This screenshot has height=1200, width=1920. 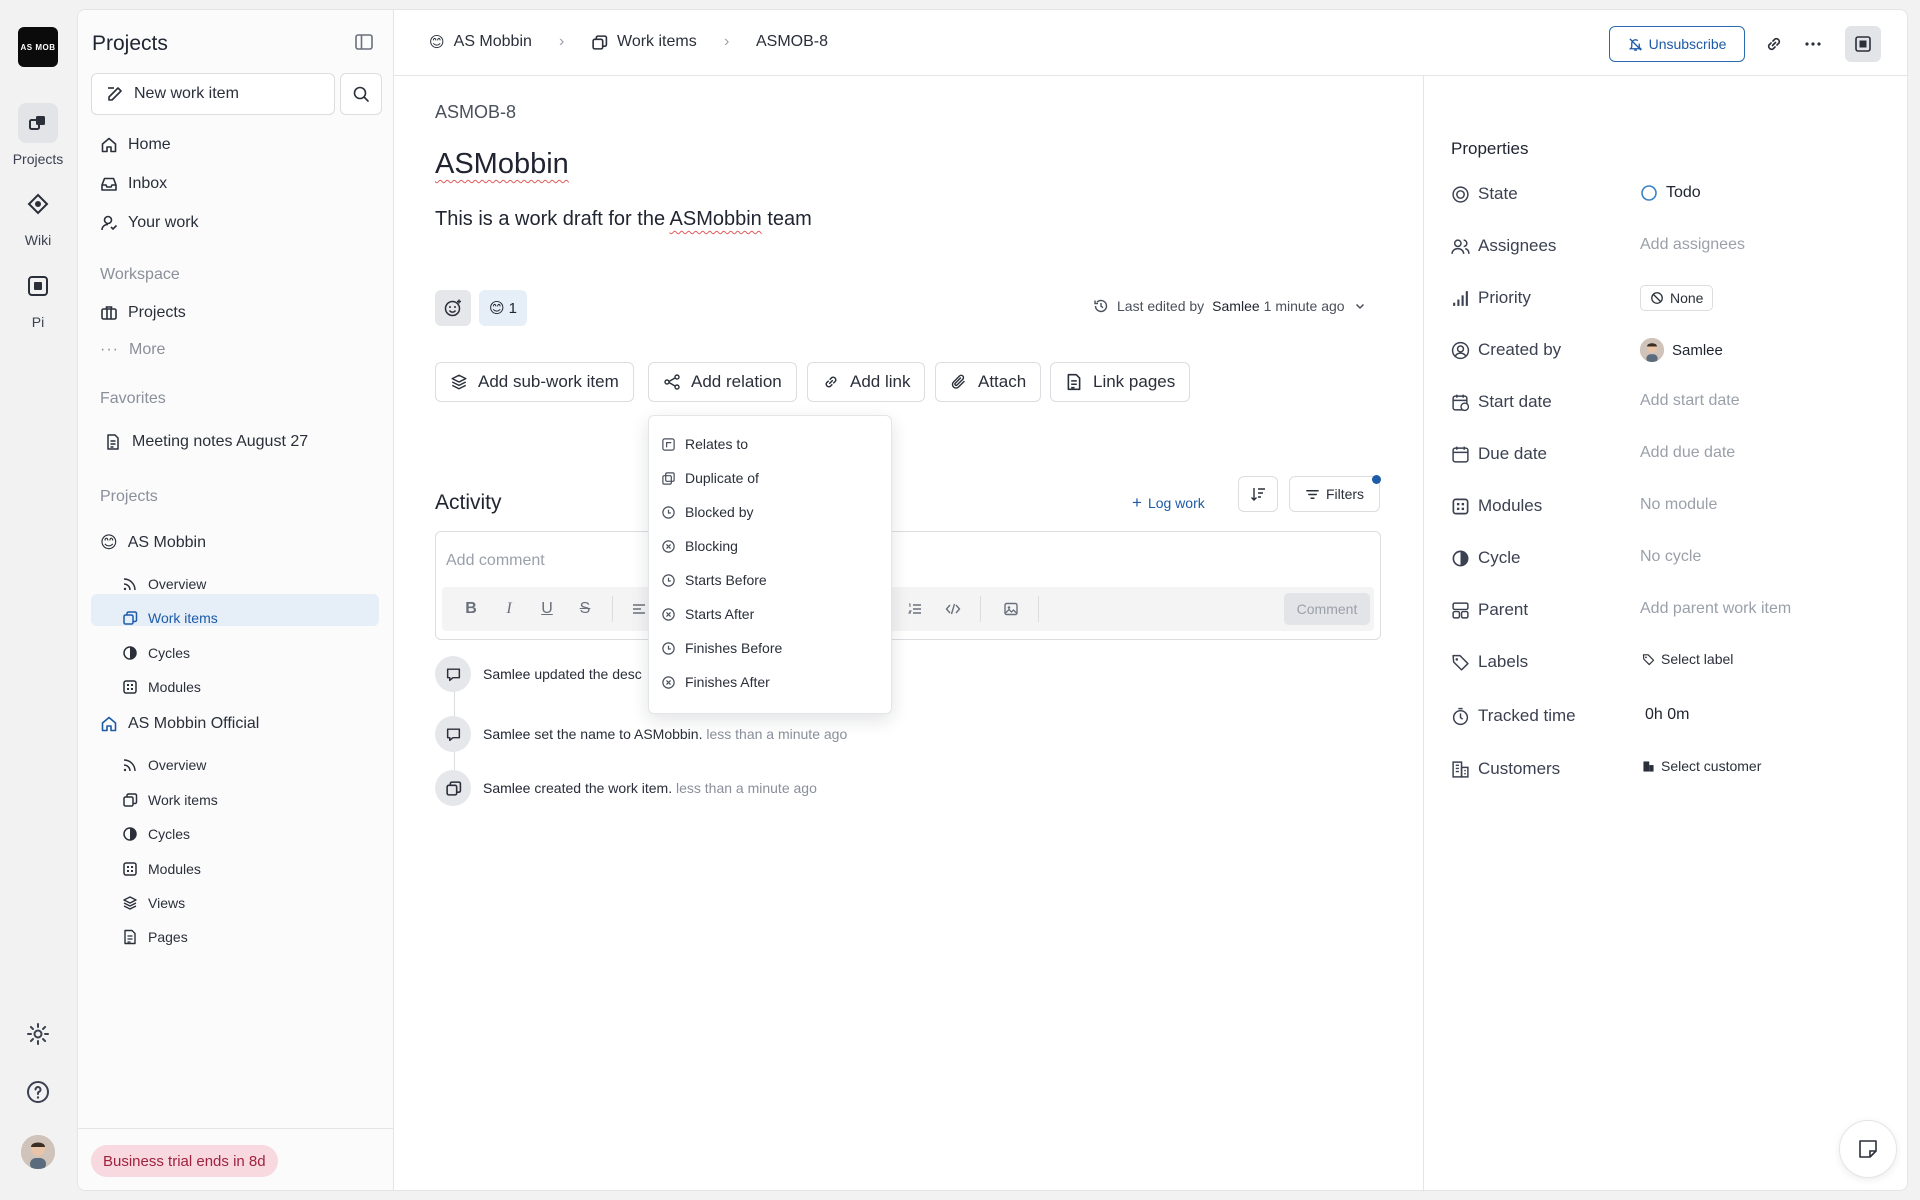 I want to click on menu-item-label: Blocked by, so click(x=719, y=512).